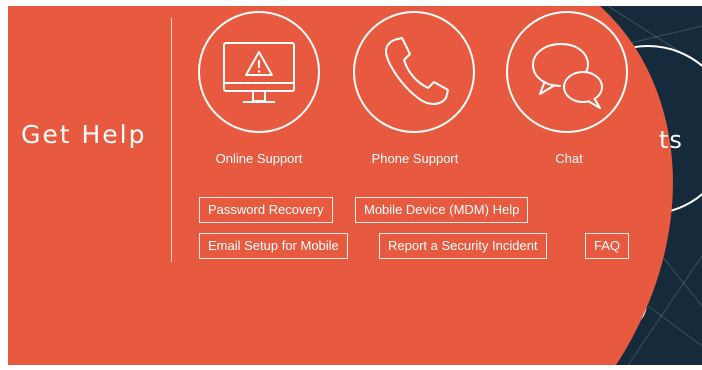  I want to click on email-setup-for-mobile-link: Email Setup for Mobile, so click(273, 246).